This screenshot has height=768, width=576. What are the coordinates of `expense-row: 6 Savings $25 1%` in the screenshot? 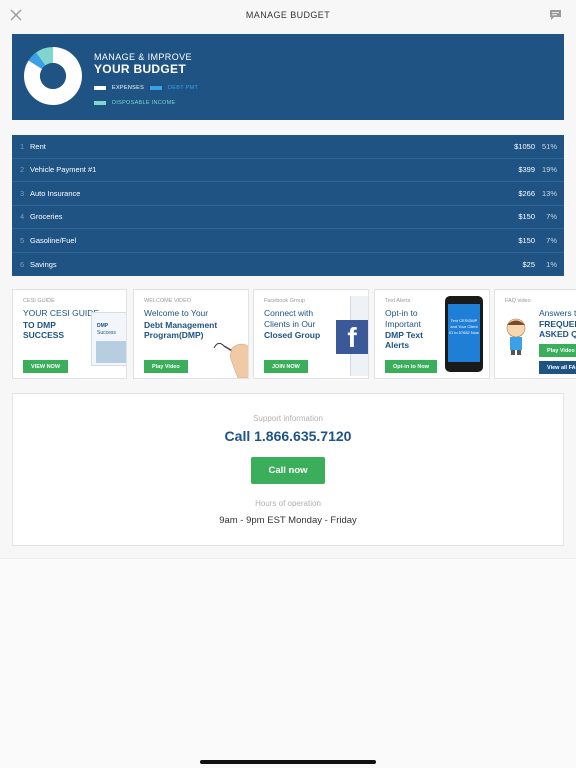 It's located at (288, 265).